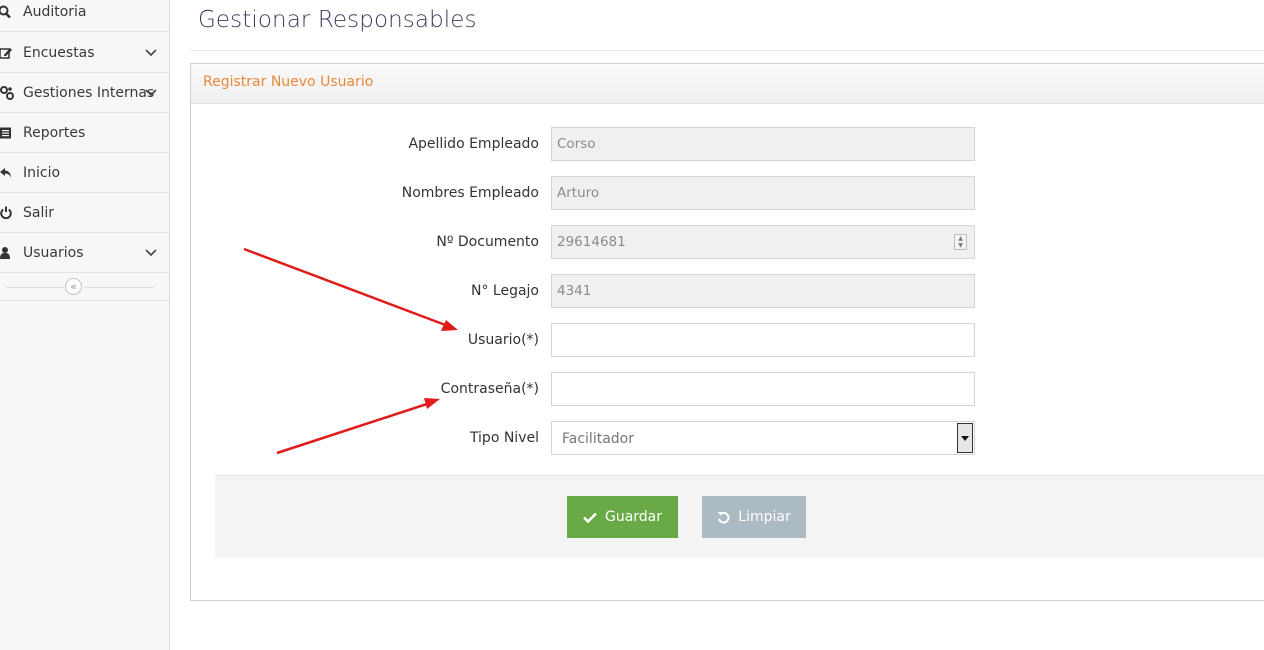 The image size is (1264, 650). Describe the element at coordinates (598, 439) in the screenshot. I see `tipo-nivel-selected-value: Facilitador` at that location.